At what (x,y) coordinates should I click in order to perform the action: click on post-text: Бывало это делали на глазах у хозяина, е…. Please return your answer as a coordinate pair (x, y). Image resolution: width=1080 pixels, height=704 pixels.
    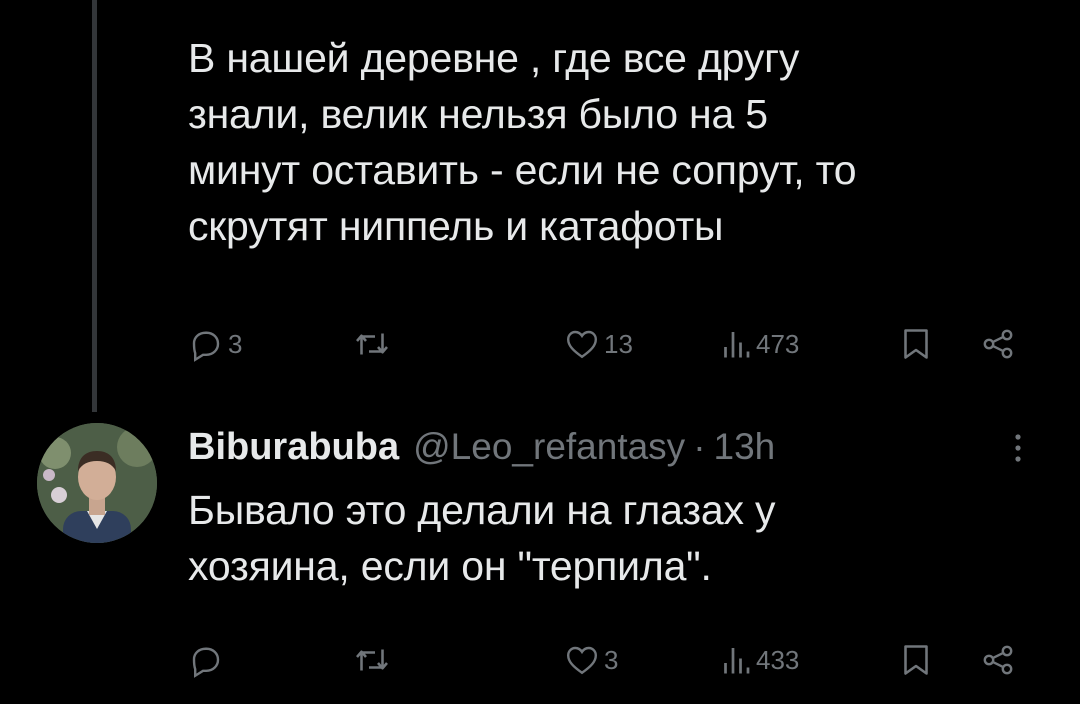
    Looking at the image, I should click on (481, 538).